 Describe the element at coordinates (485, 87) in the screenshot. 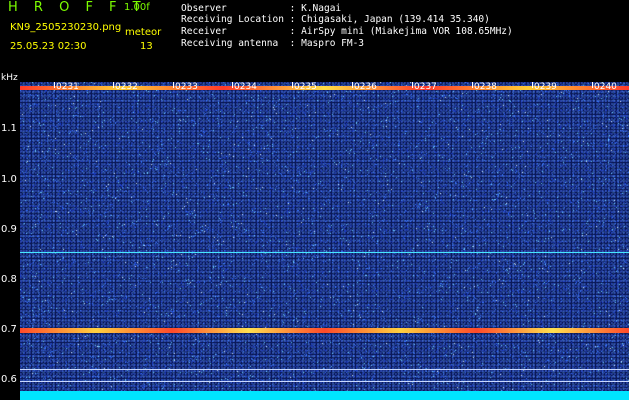

I see `time-label: 0238` at that location.